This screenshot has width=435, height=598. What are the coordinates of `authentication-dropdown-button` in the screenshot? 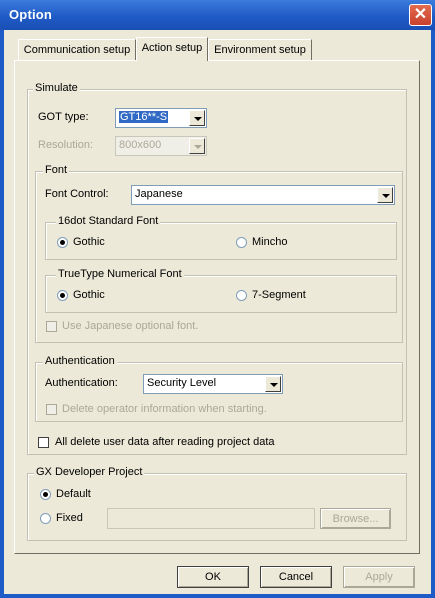 It's located at (273, 384).